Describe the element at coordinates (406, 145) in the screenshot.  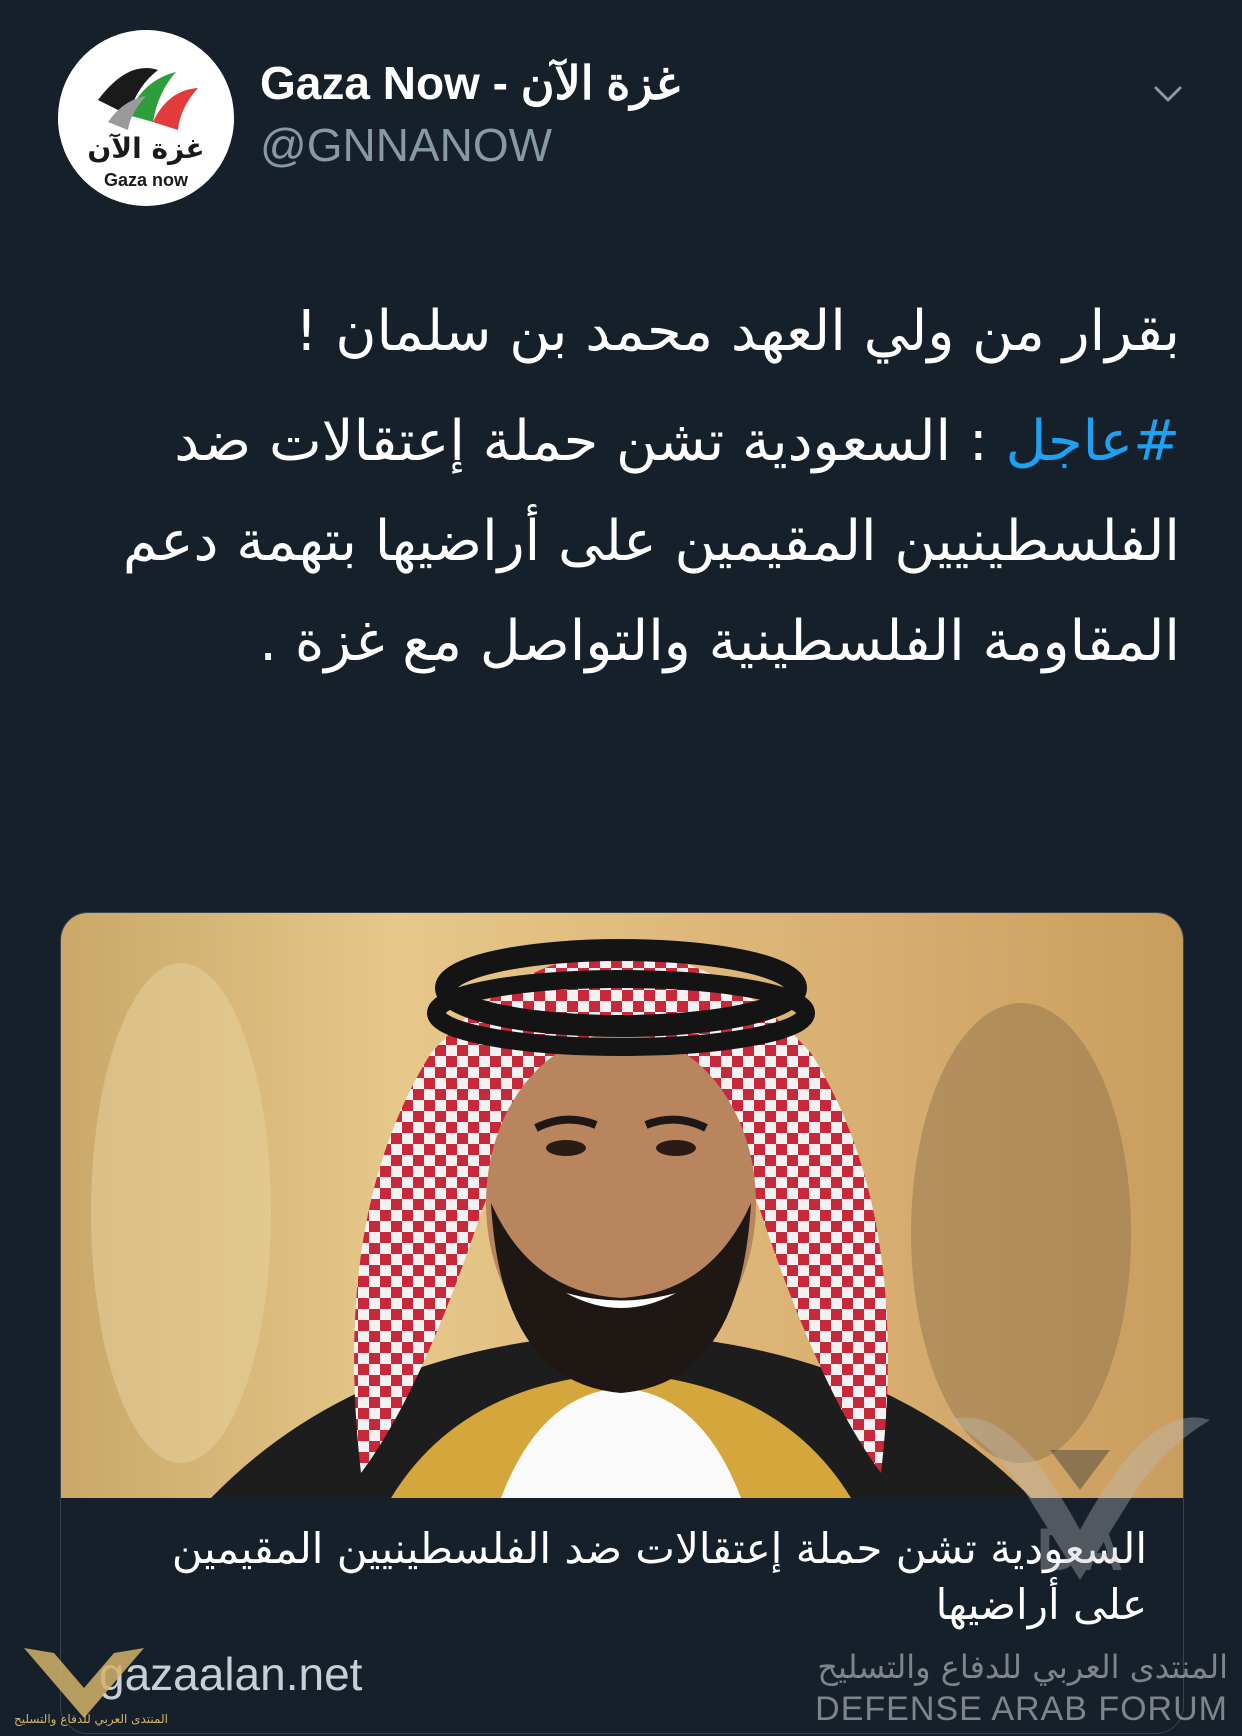
I see `handle: @GNNANOW` at that location.